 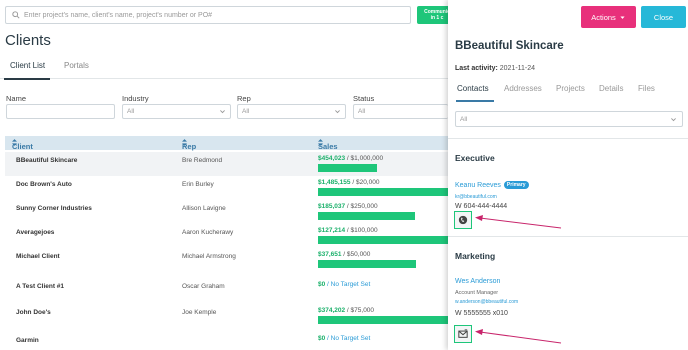 What do you see at coordinates (486, 302) in the screenshot?
I see `contact-email: w.anderson@bbeautiful.com` at bounding box center [486, 302].